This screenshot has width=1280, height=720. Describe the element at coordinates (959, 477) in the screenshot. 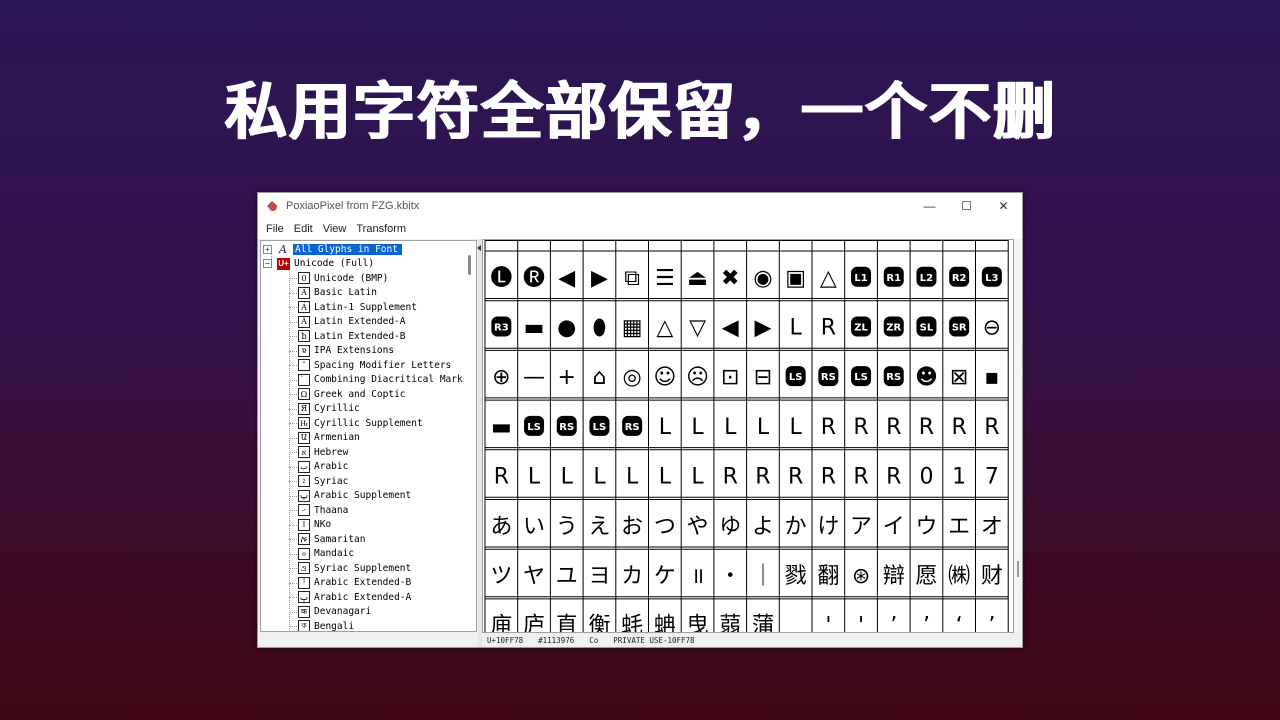

I see `glyph-cell: 1` at that location.